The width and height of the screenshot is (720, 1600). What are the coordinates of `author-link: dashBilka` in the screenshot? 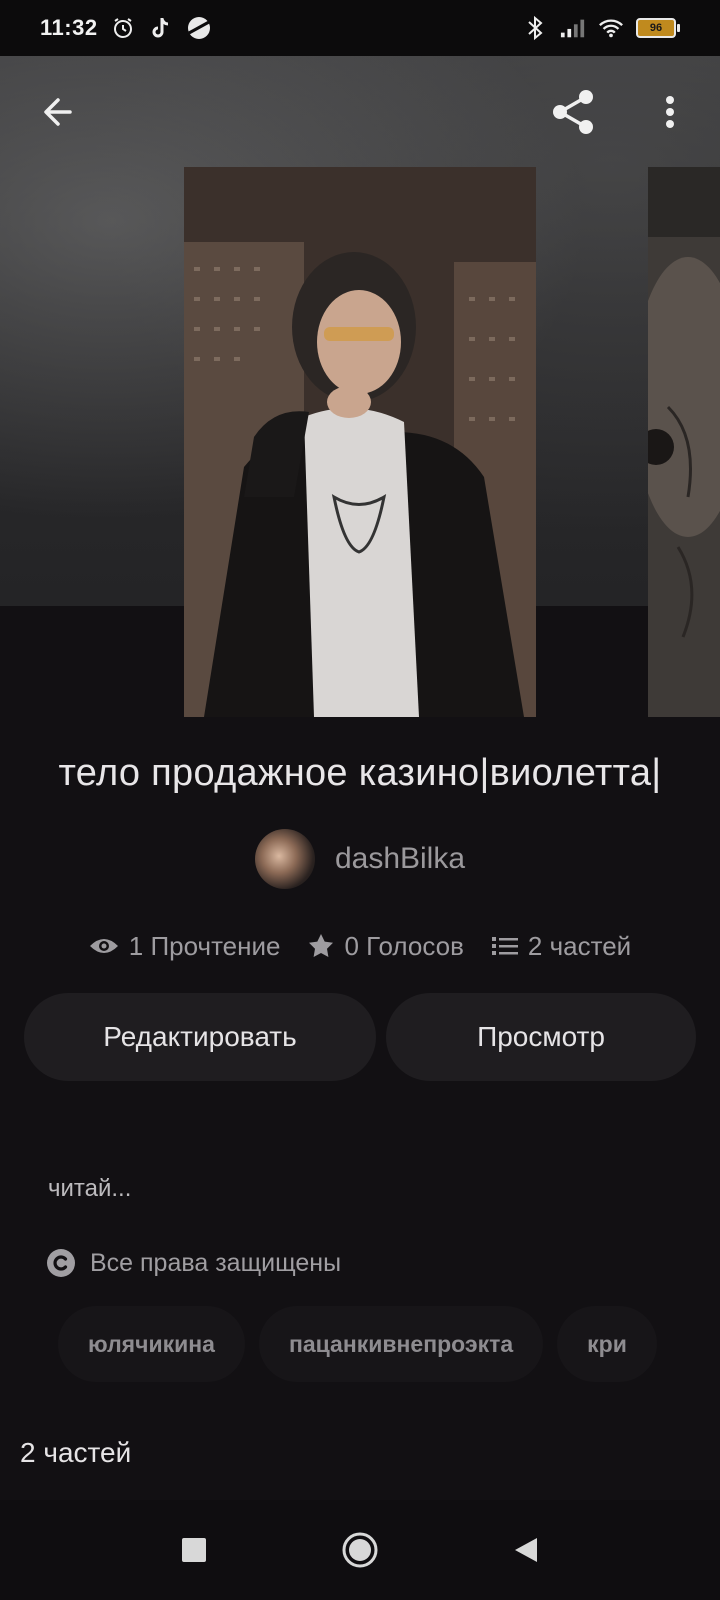 It's located at (360, 859).